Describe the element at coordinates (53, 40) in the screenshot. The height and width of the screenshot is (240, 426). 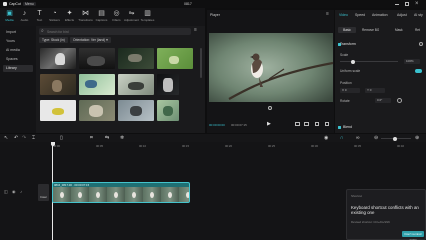
I see `filter-chip-type: Type: Stock (in)` at that location.